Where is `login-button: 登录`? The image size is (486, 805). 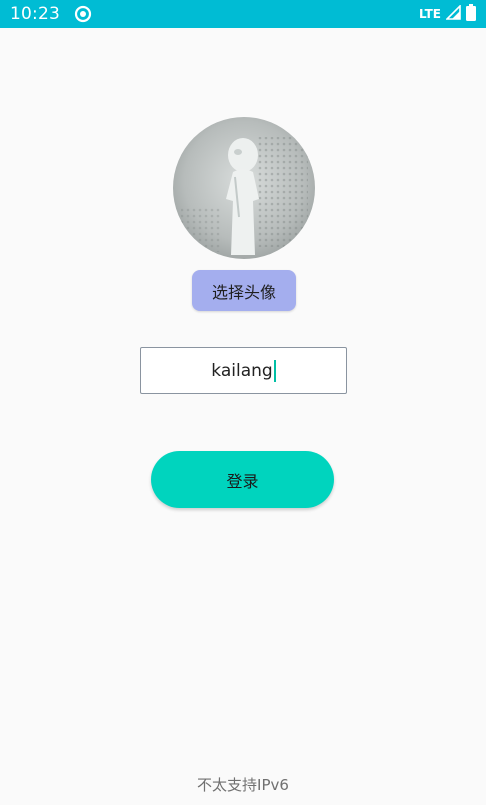
login-button: 登录 is located at coordinates (242, 479).